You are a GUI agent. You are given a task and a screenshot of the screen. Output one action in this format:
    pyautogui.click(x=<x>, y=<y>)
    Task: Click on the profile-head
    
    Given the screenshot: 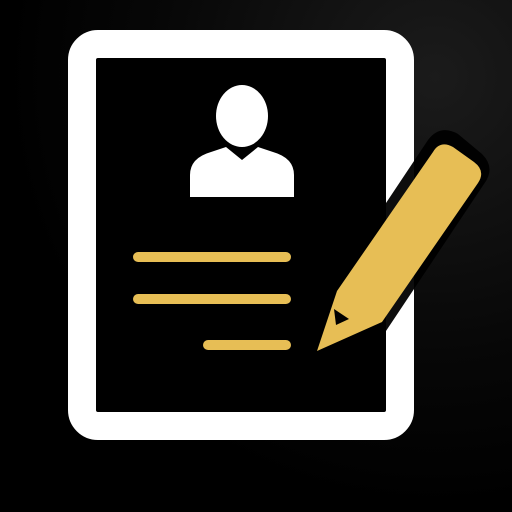 What is the action you would take?
    pyautogui.click(x=242, y=116)
    